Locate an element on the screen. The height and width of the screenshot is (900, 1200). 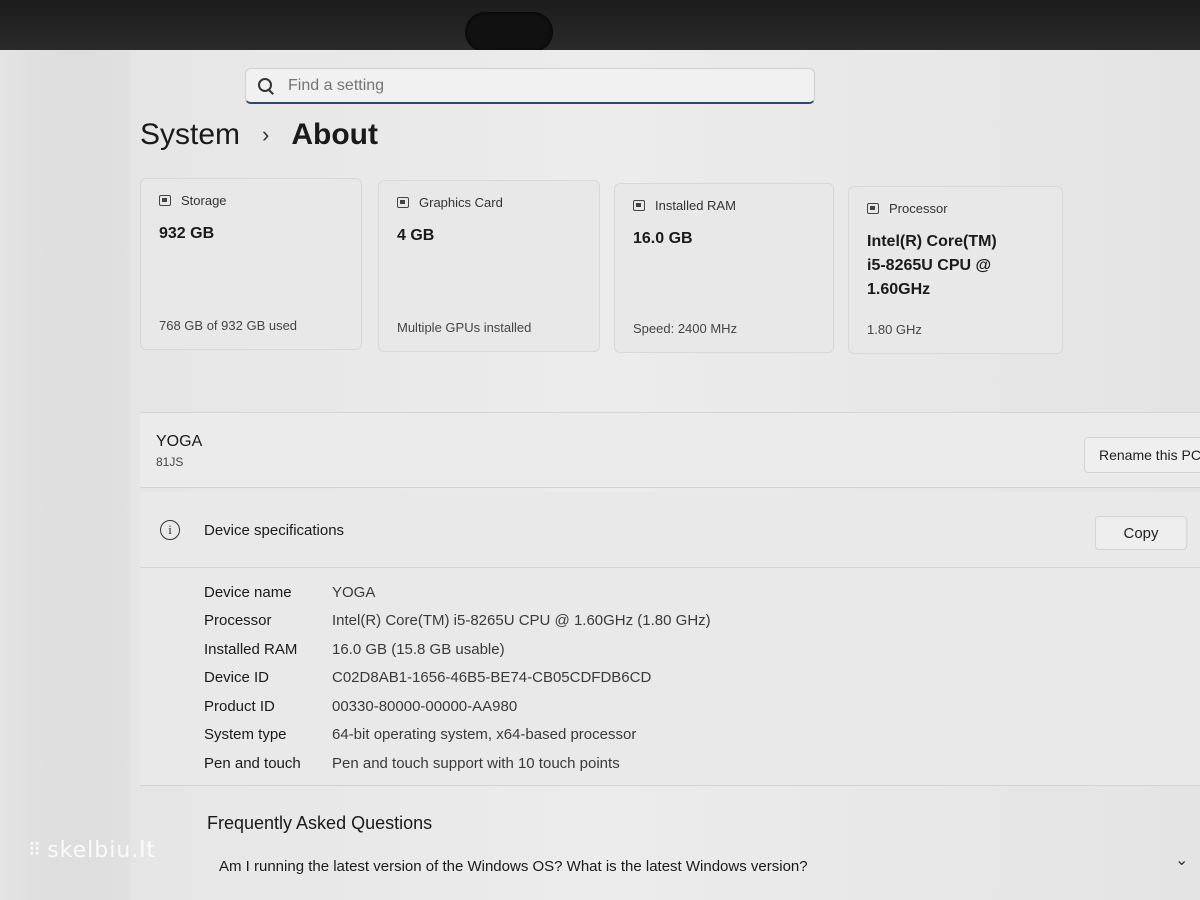
spec-value: C02D8AB1-1656-46B5-BE74-CB05CDFDB6CD is located at coordinates (492, 678).